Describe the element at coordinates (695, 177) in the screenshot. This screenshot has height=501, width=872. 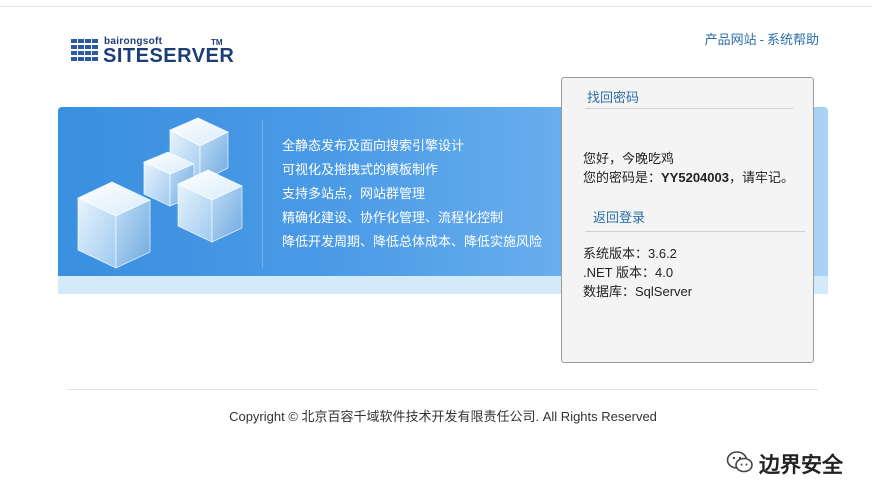
I see `password-value: YY5204003` at that location.